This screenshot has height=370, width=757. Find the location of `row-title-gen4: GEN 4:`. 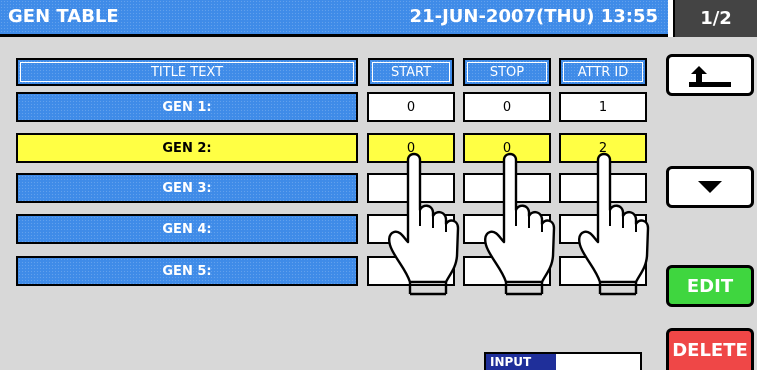

row-title-gen4: GEN 4: is located at coordinates (187, 229).